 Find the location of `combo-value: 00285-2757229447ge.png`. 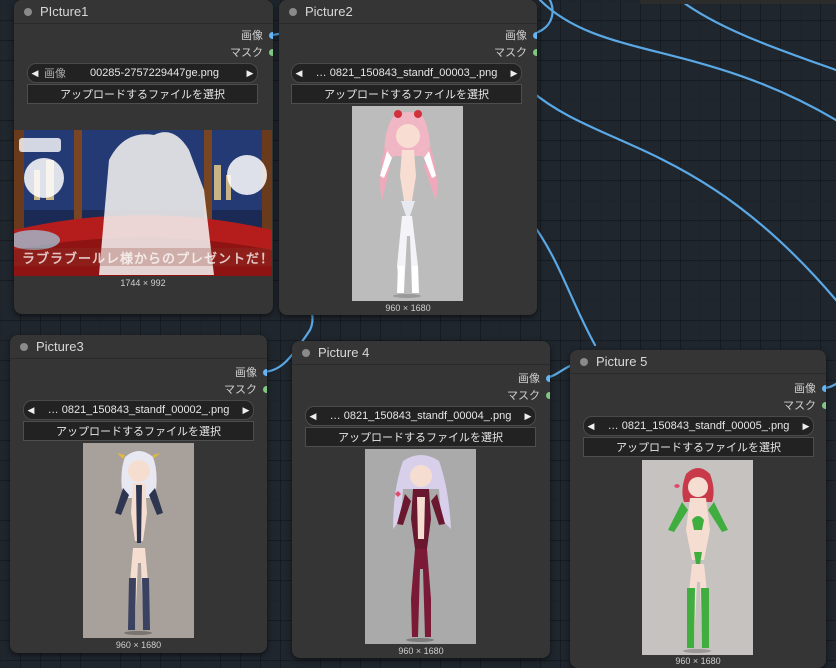

combo-value: 00285-2757229447ge.png is located at coordinates (154, 73).